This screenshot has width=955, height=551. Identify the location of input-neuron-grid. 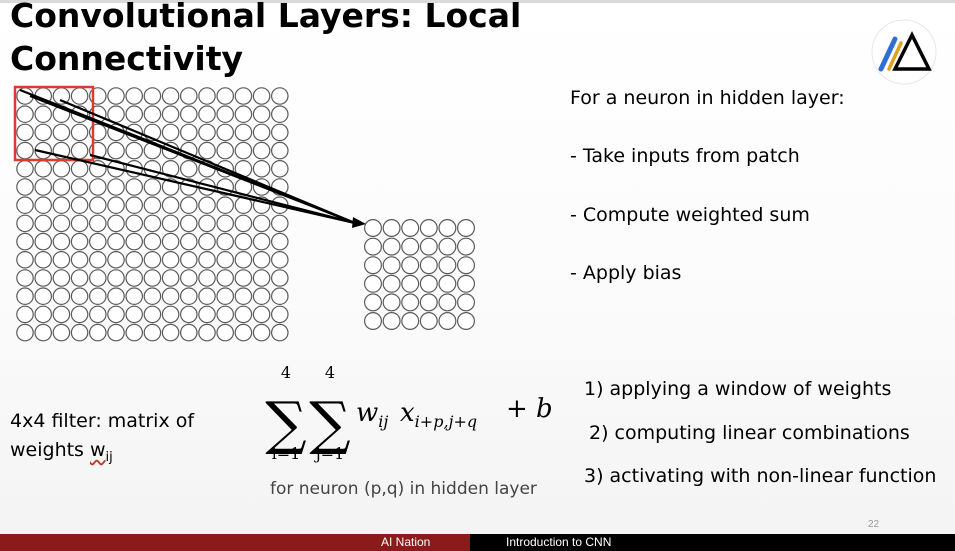
(152, 214).